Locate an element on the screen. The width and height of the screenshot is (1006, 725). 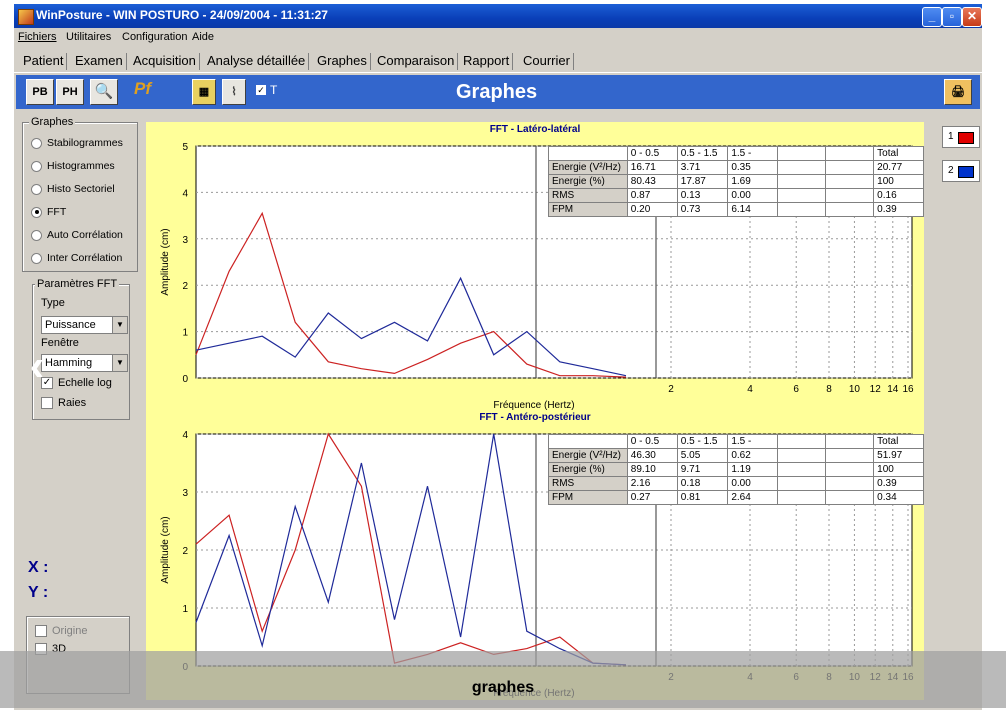
table-cell: 1.19 is located at coordinates (752, 469).